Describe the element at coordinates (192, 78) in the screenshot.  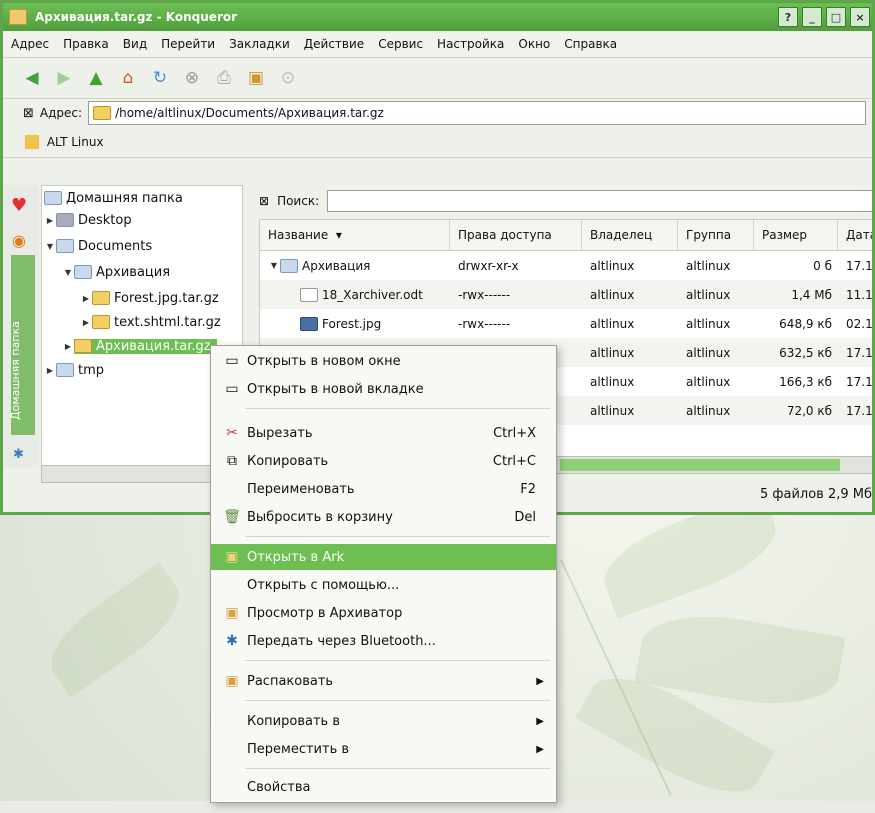
I see `stop-icon: ⊗` at that location.